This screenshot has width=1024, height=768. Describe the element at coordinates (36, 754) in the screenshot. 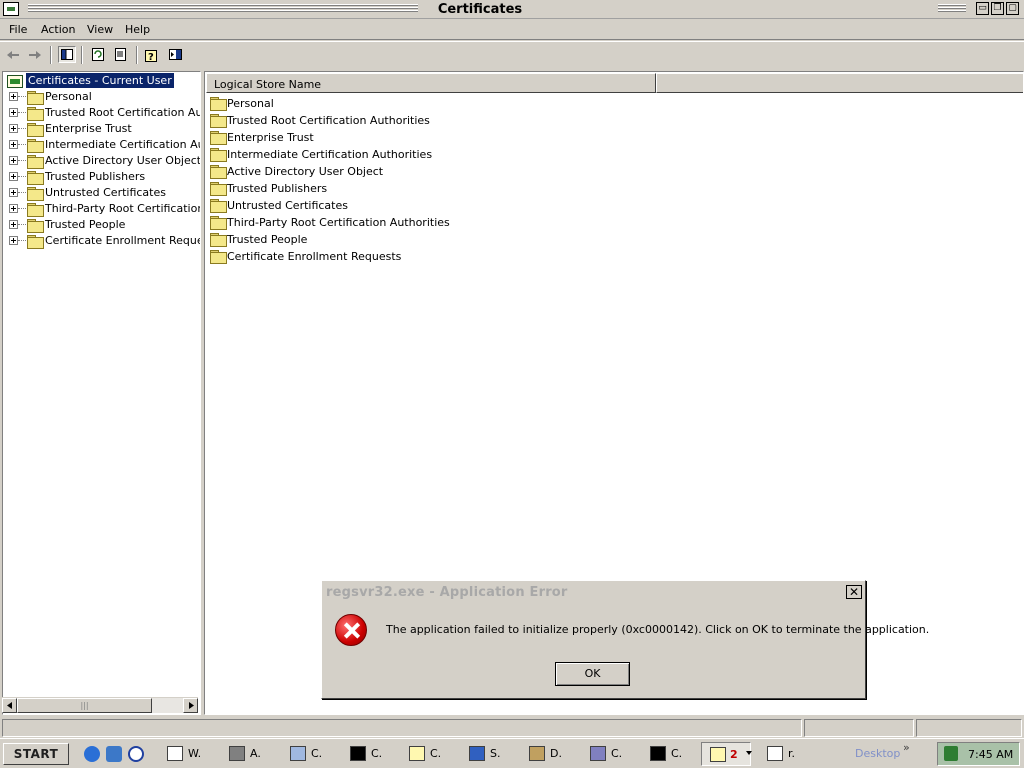

I see `start-button: START` at that location.